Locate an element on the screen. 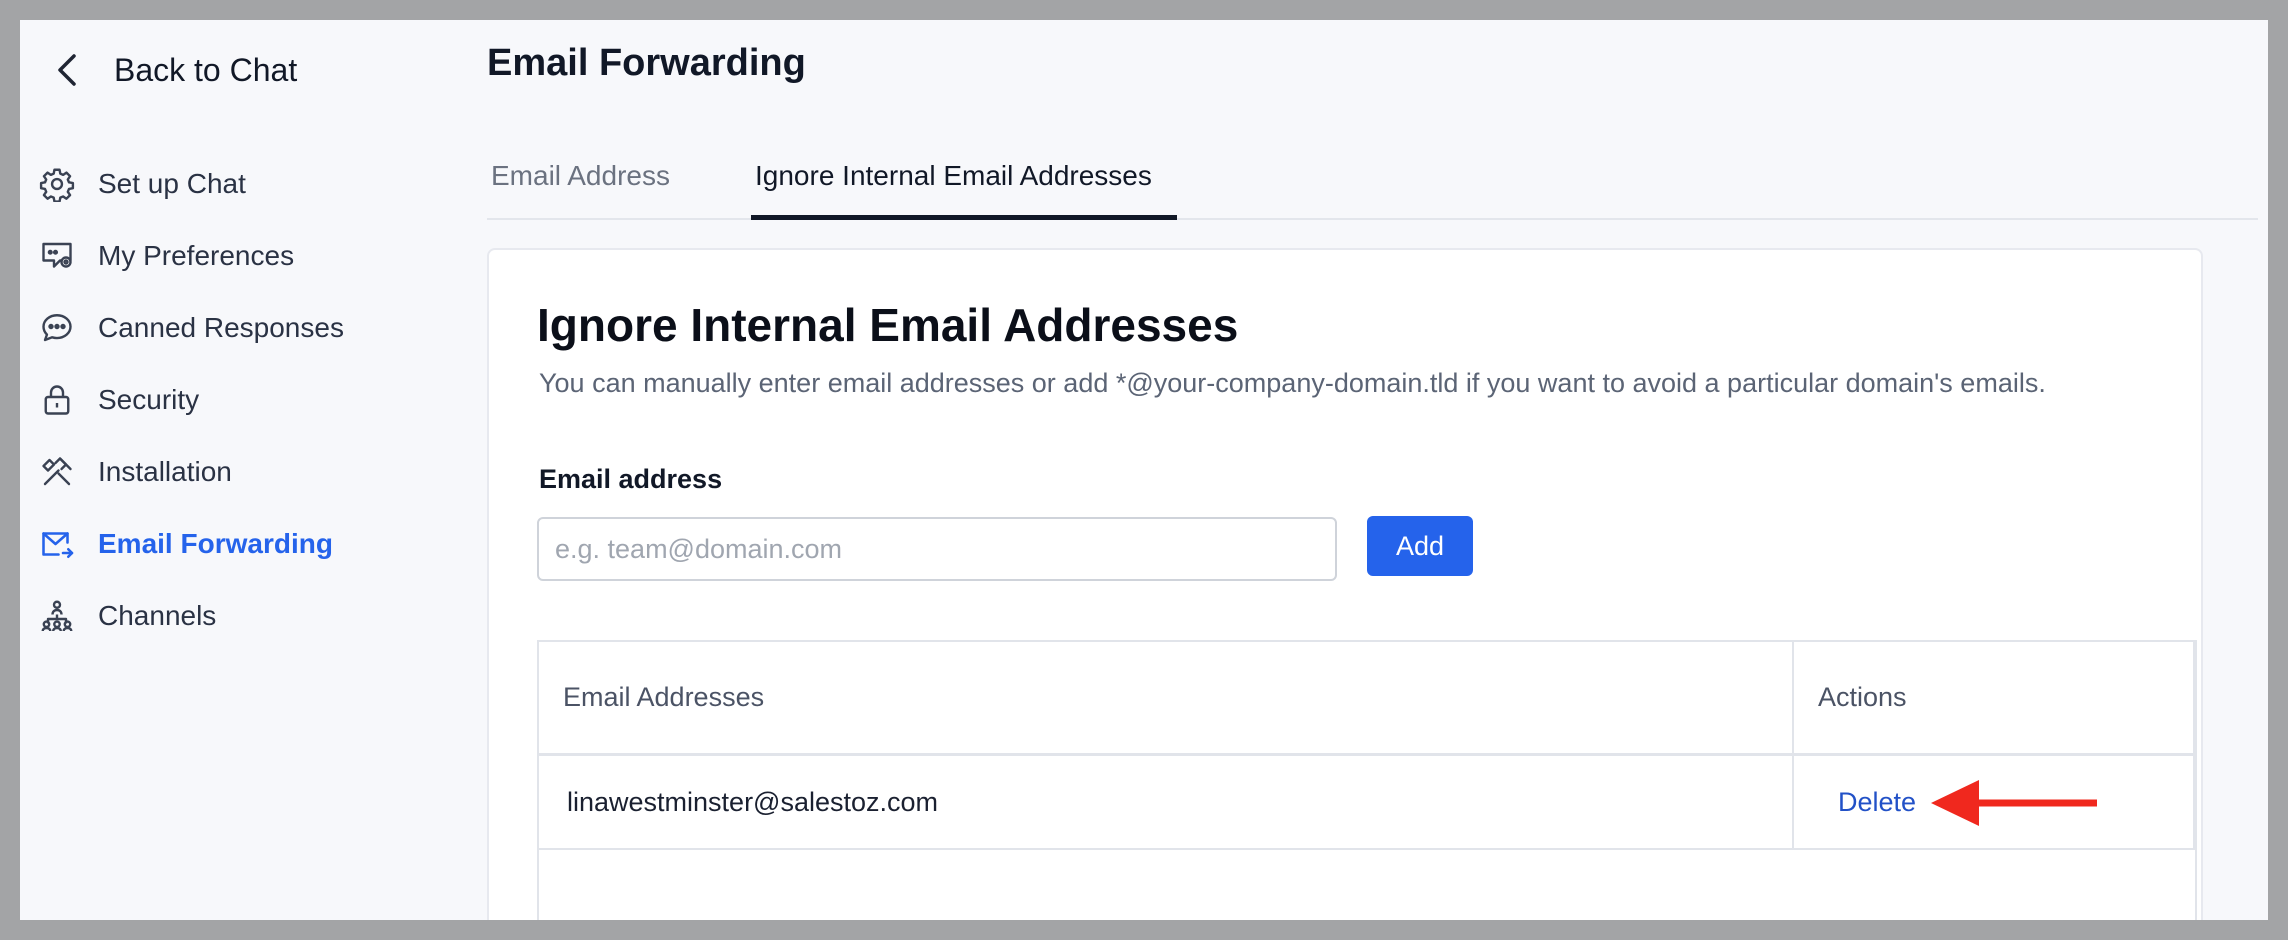 The height and width of the screenshot is (940, 2288). sidebar-item-label: Installation is located at coordinates (165, 471).